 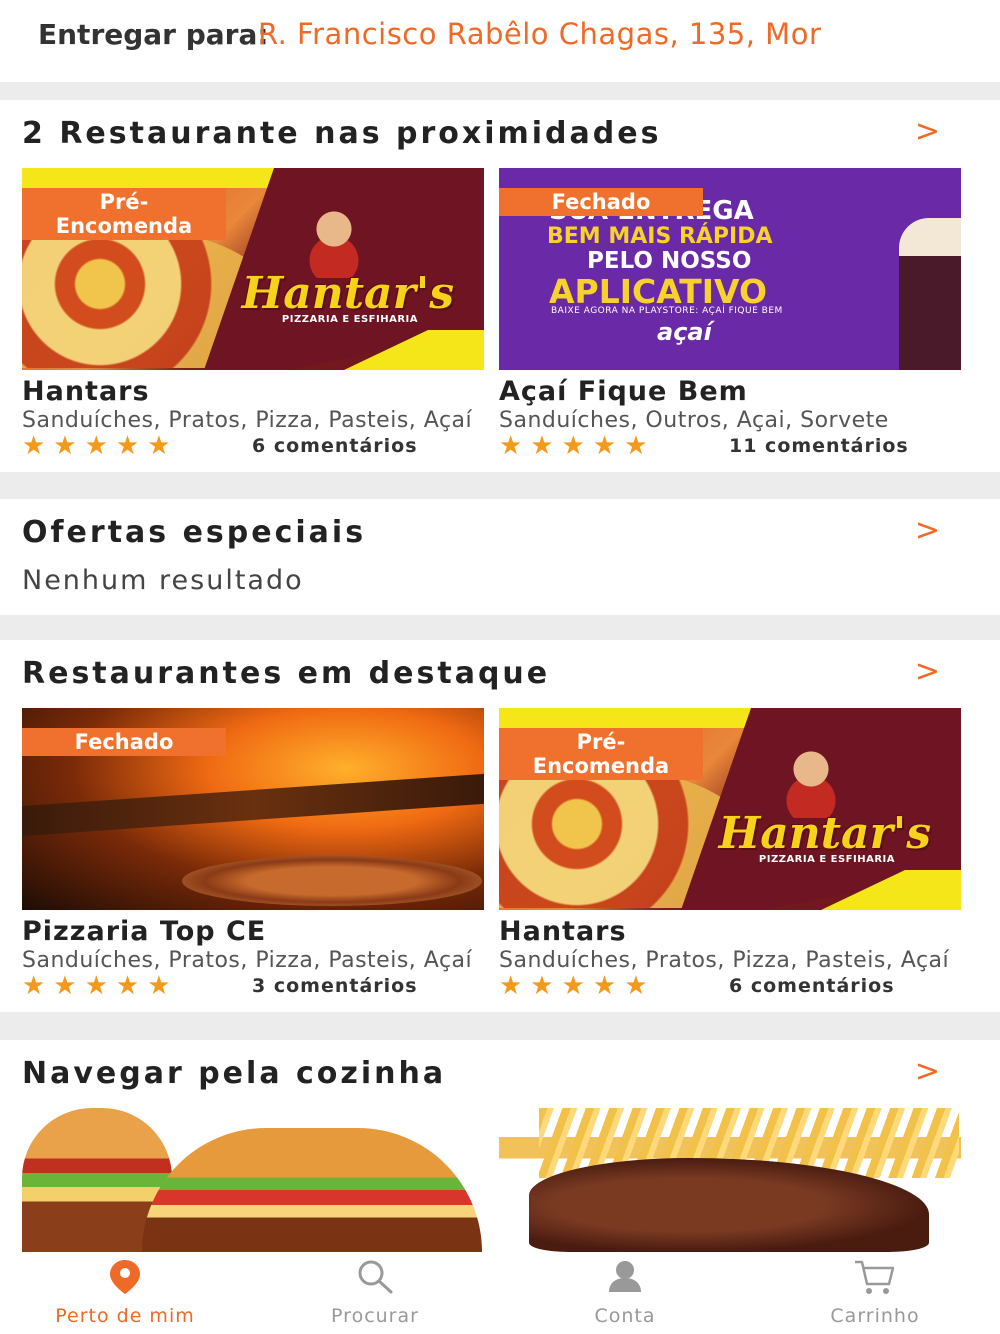 What do you see at coordinates (875, 1277) in the screenshot?
I see `cart-icon` at bounding box center [875, 1277].